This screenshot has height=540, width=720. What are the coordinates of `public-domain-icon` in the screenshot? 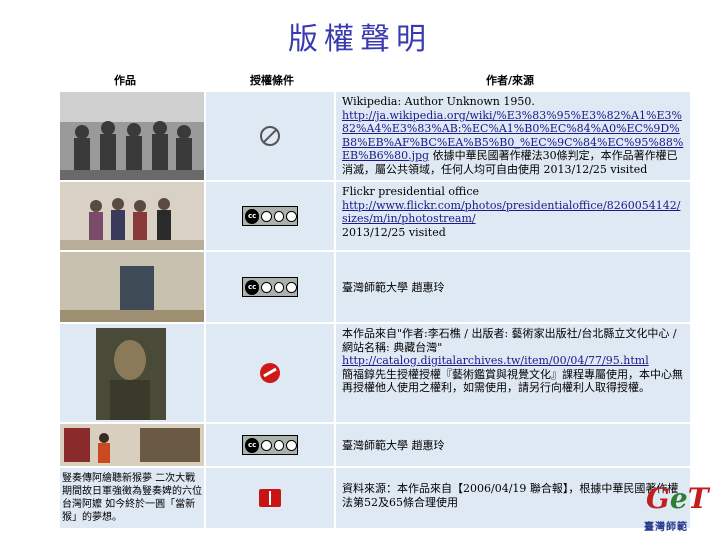 It's located at (270, 136).